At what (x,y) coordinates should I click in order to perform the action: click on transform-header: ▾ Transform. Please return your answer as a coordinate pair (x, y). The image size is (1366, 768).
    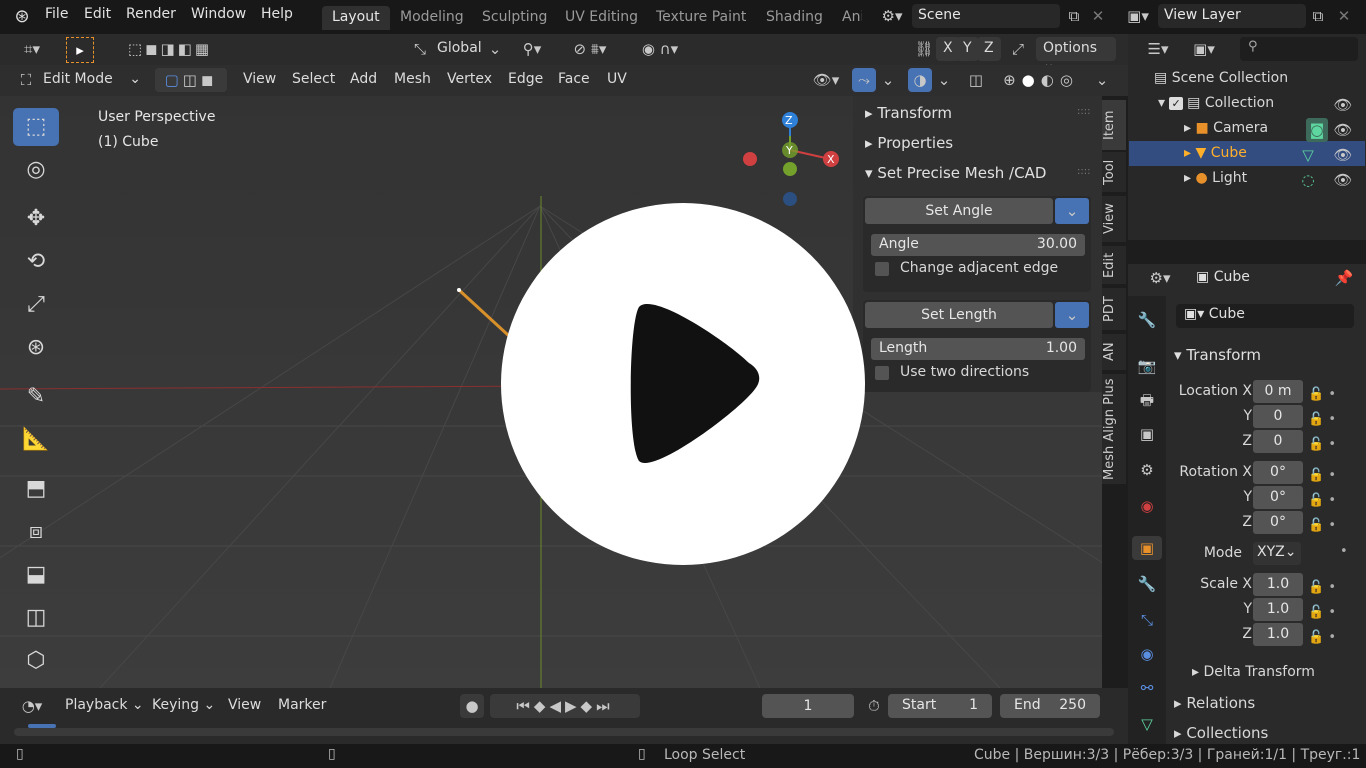
    Looking at the image, I should click on (1217, 355).